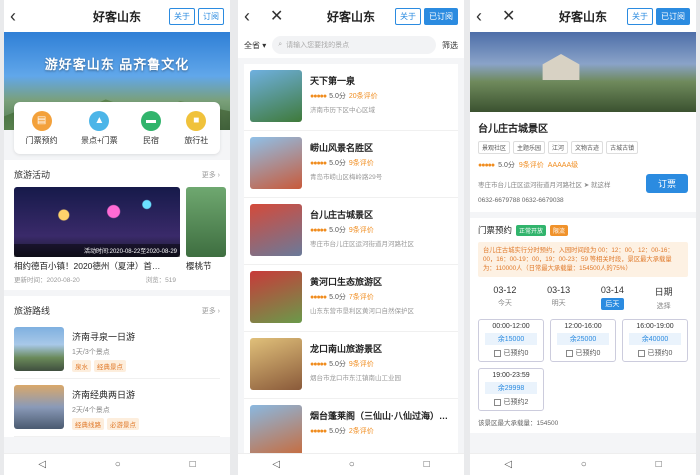 The height and width of the screenshot is (475, 700). What do you see at coordinates (511, 340) in the screenshot?
I see `time-slot: 00:00-12:00 余15000 已预约0` at bounding box center [511, 340].